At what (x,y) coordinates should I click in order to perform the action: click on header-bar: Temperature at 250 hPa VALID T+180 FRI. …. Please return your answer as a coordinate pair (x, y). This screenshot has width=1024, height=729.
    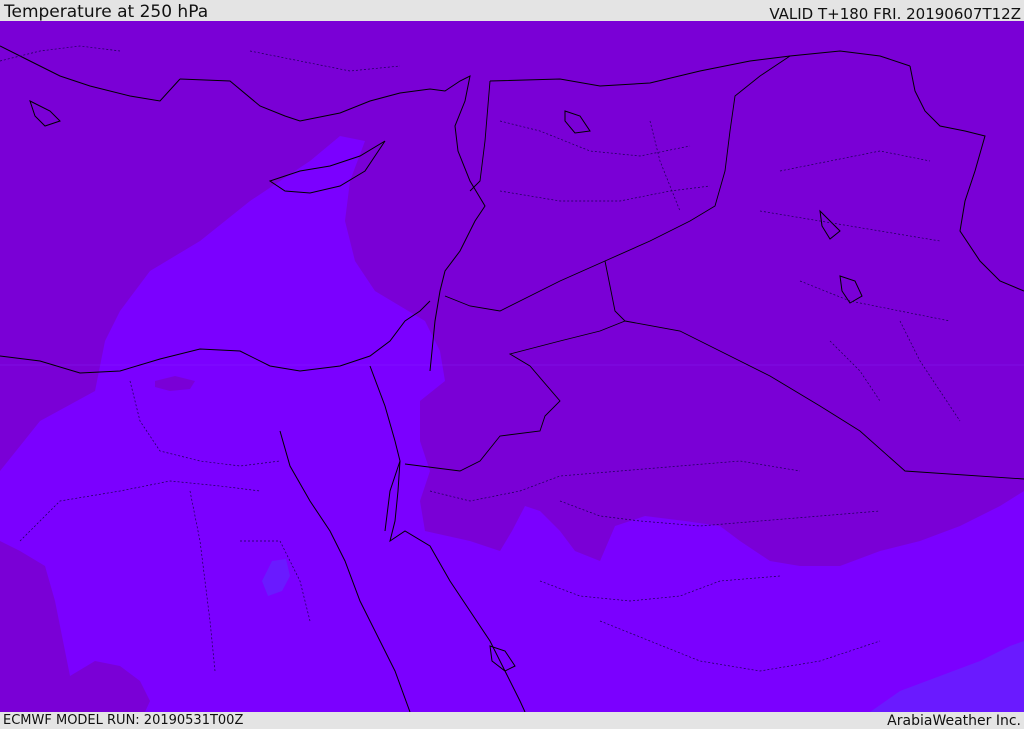
    Looking at the image, I should click on (512, 11).